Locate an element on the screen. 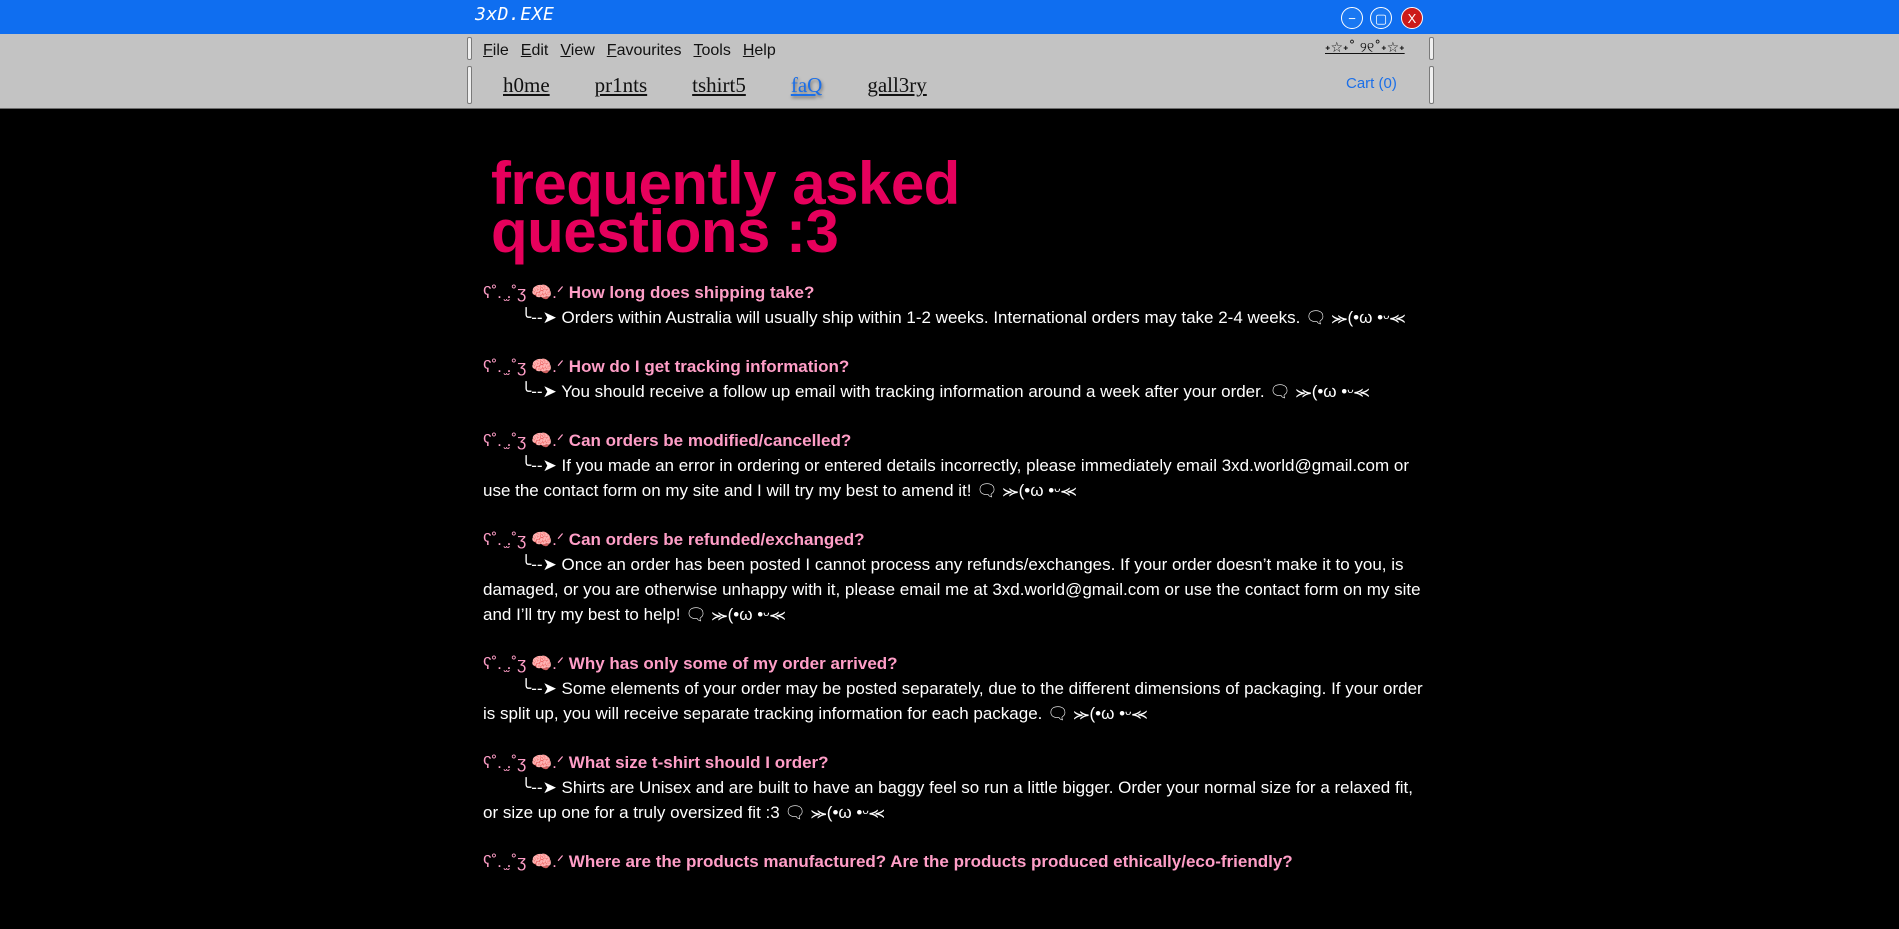 The height and width of the screenshot is (929, 1899). nav-links: h0me pr1nts tshirt5 faQ gall3ry is located at coordinates (737, 85).